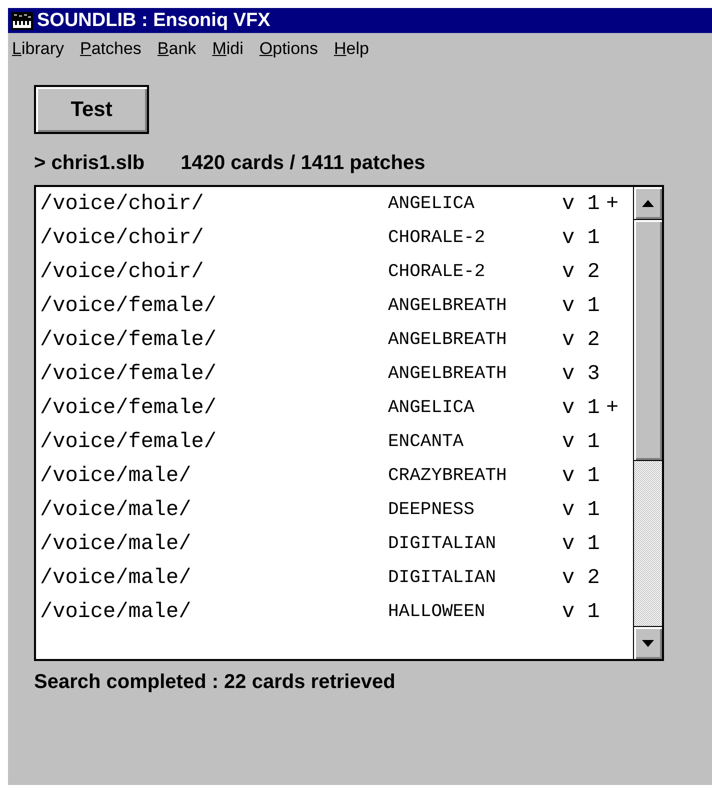 The height and width of the screenshot is (793, 712). I want to click on library-counts: 1420 cards / 1411 patches, so click(303, 163).